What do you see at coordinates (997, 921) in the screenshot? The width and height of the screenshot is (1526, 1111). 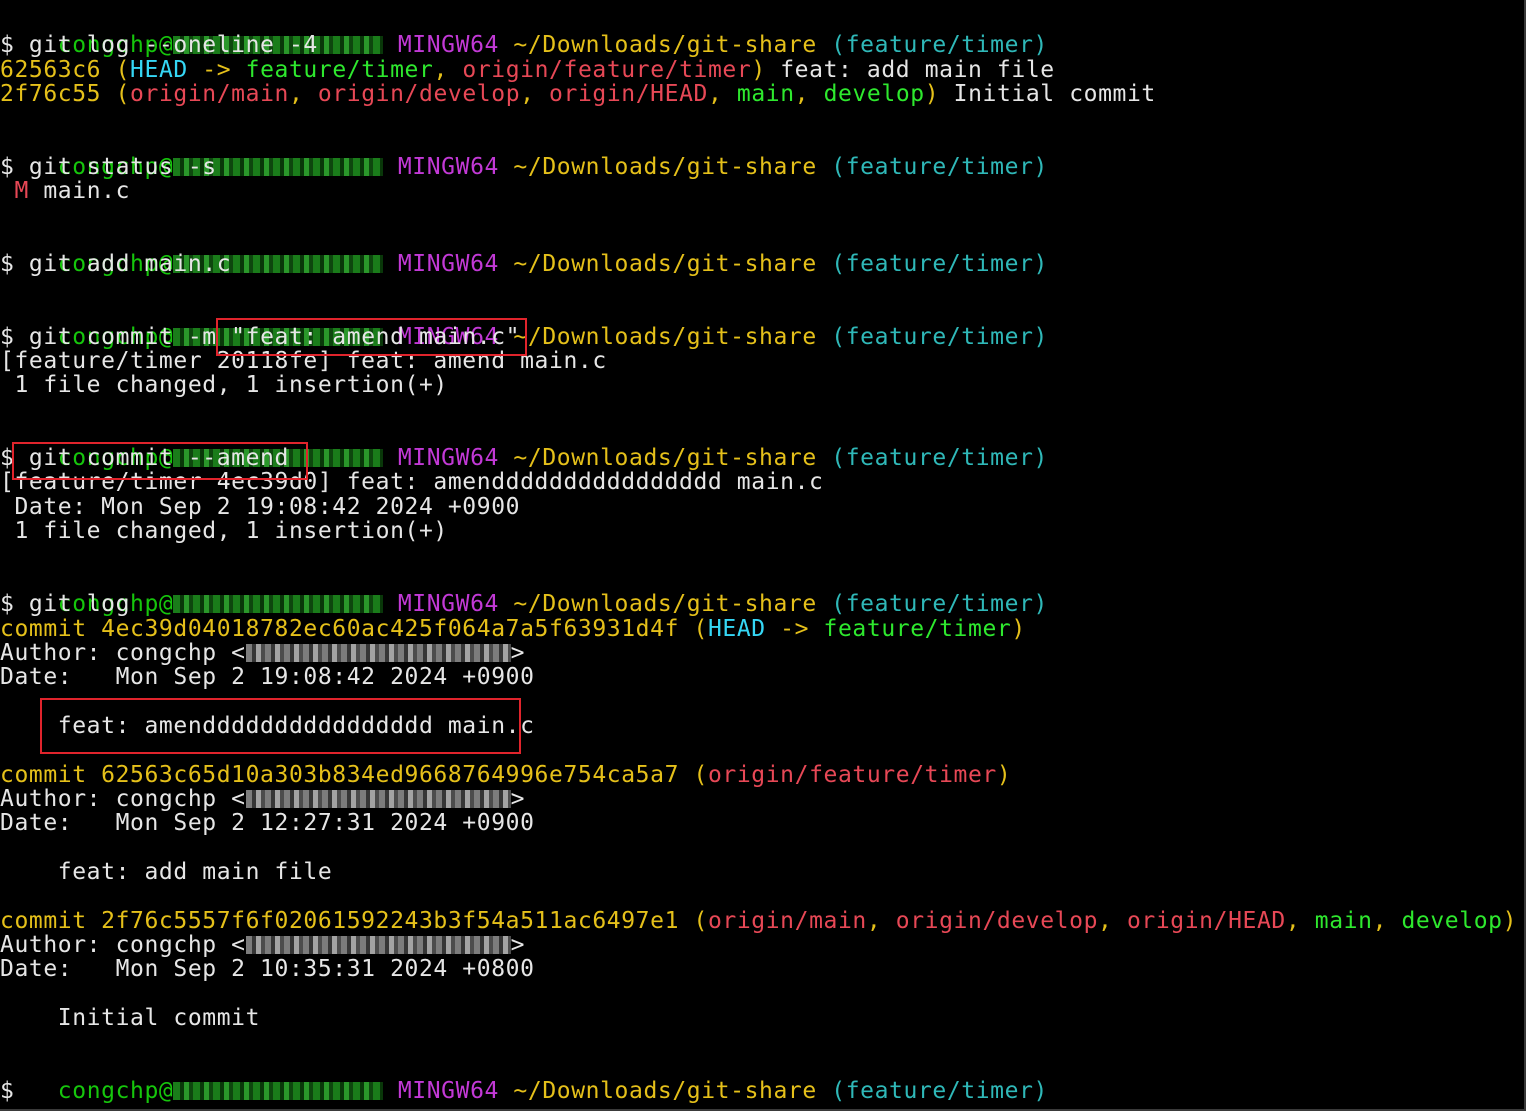 I see `remote-branch-ref: origin/develop` at bounding box center [997, 921].